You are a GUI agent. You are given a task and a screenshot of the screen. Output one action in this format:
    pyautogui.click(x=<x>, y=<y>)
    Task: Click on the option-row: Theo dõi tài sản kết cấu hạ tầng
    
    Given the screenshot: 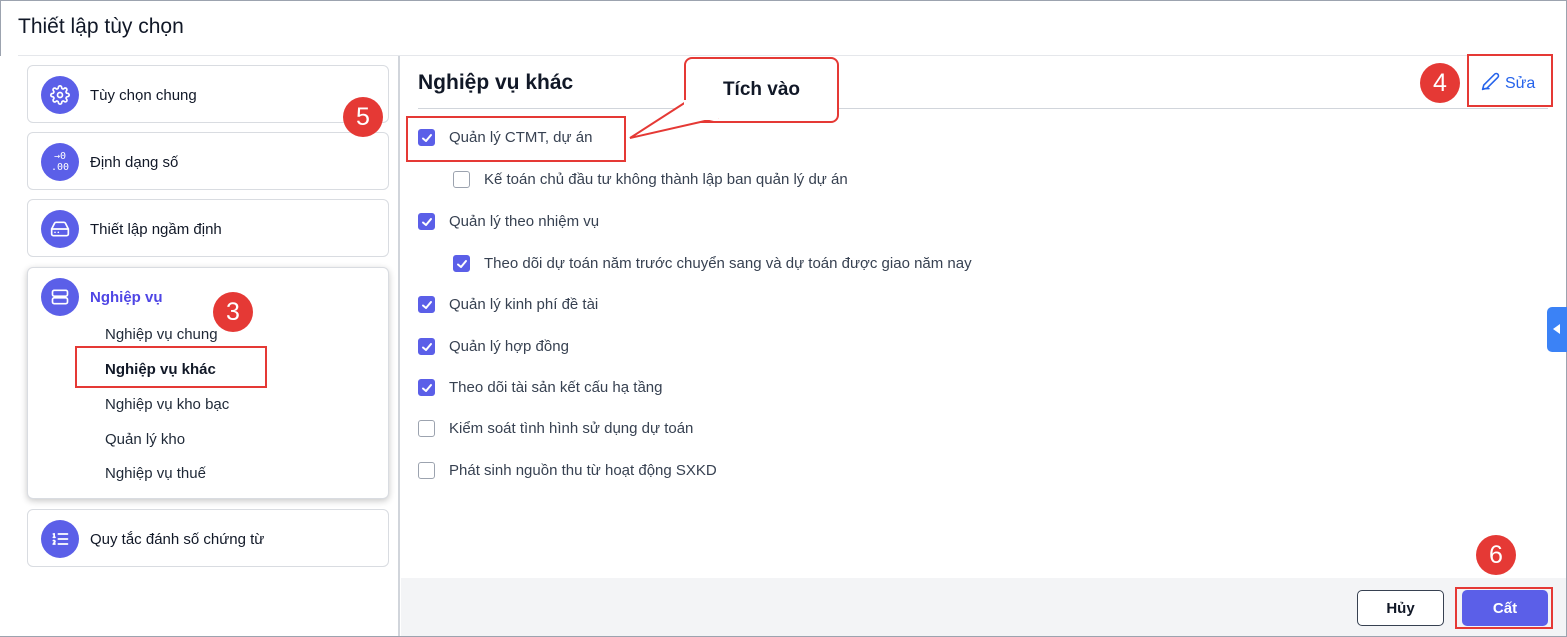 What is the action you would take?
    pyautogui.click(x=540, y=387)
    